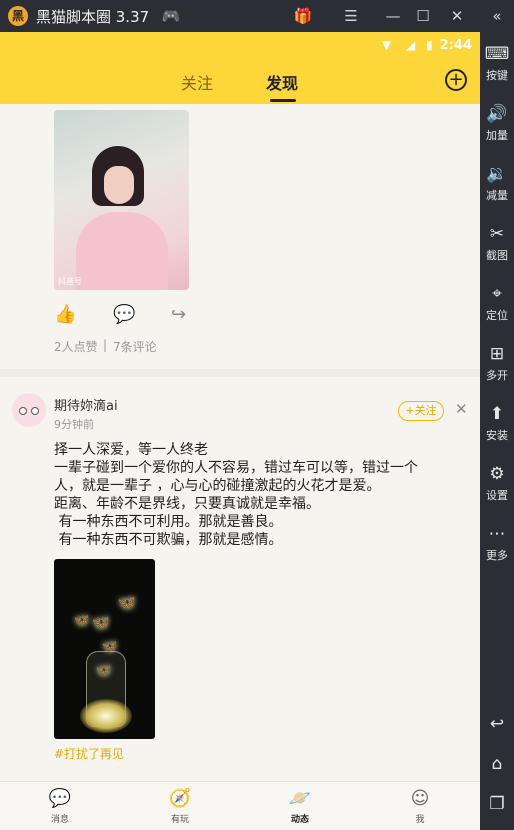 Image resolution: width=514 pixels, height=830 pixels. Describe the element at coordinates (421, 411) in the screenshot. I see `follow-button: +关注` at that location.